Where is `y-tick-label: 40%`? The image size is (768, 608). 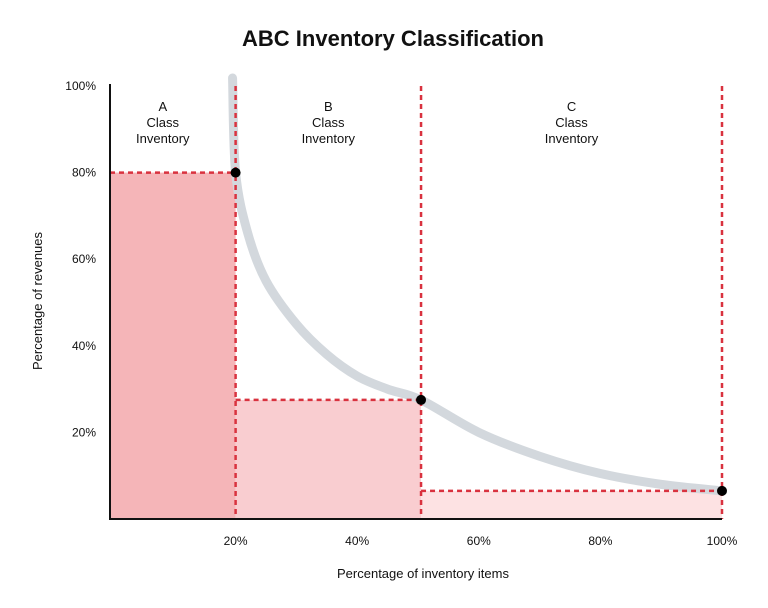
y-tick-label: 40% is located at coordinates (84, 346).